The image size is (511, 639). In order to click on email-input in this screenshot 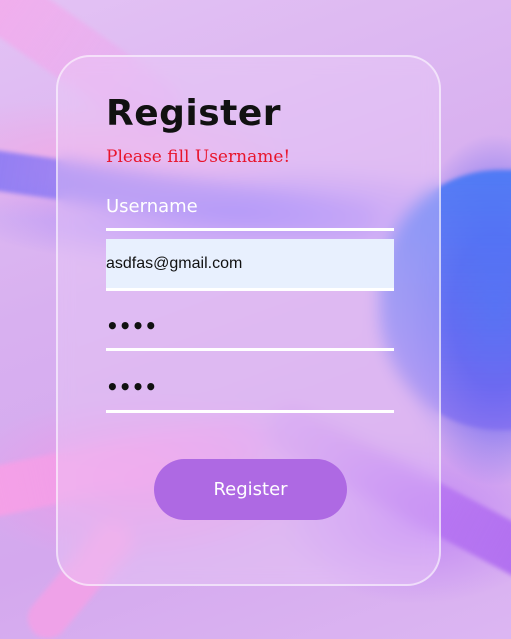, I will do `click(250, 265)`.